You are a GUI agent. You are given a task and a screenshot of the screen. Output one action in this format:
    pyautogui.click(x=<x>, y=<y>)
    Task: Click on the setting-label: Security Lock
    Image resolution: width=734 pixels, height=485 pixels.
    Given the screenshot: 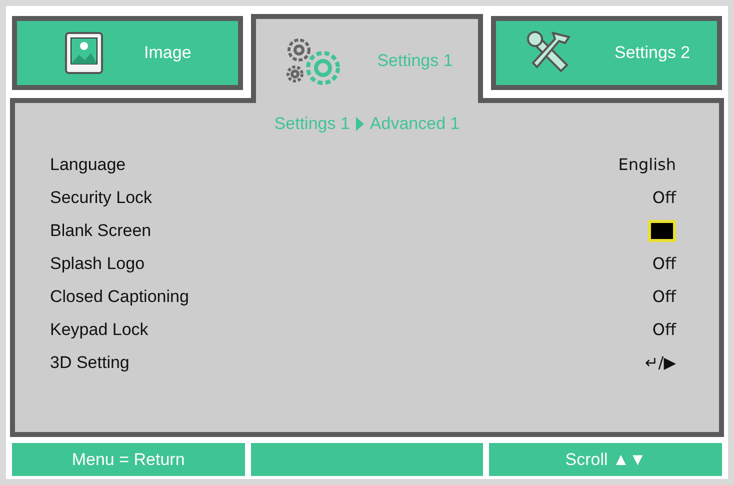 What is the action you would take?
    pyautogui.click(x=101, y=198)
    